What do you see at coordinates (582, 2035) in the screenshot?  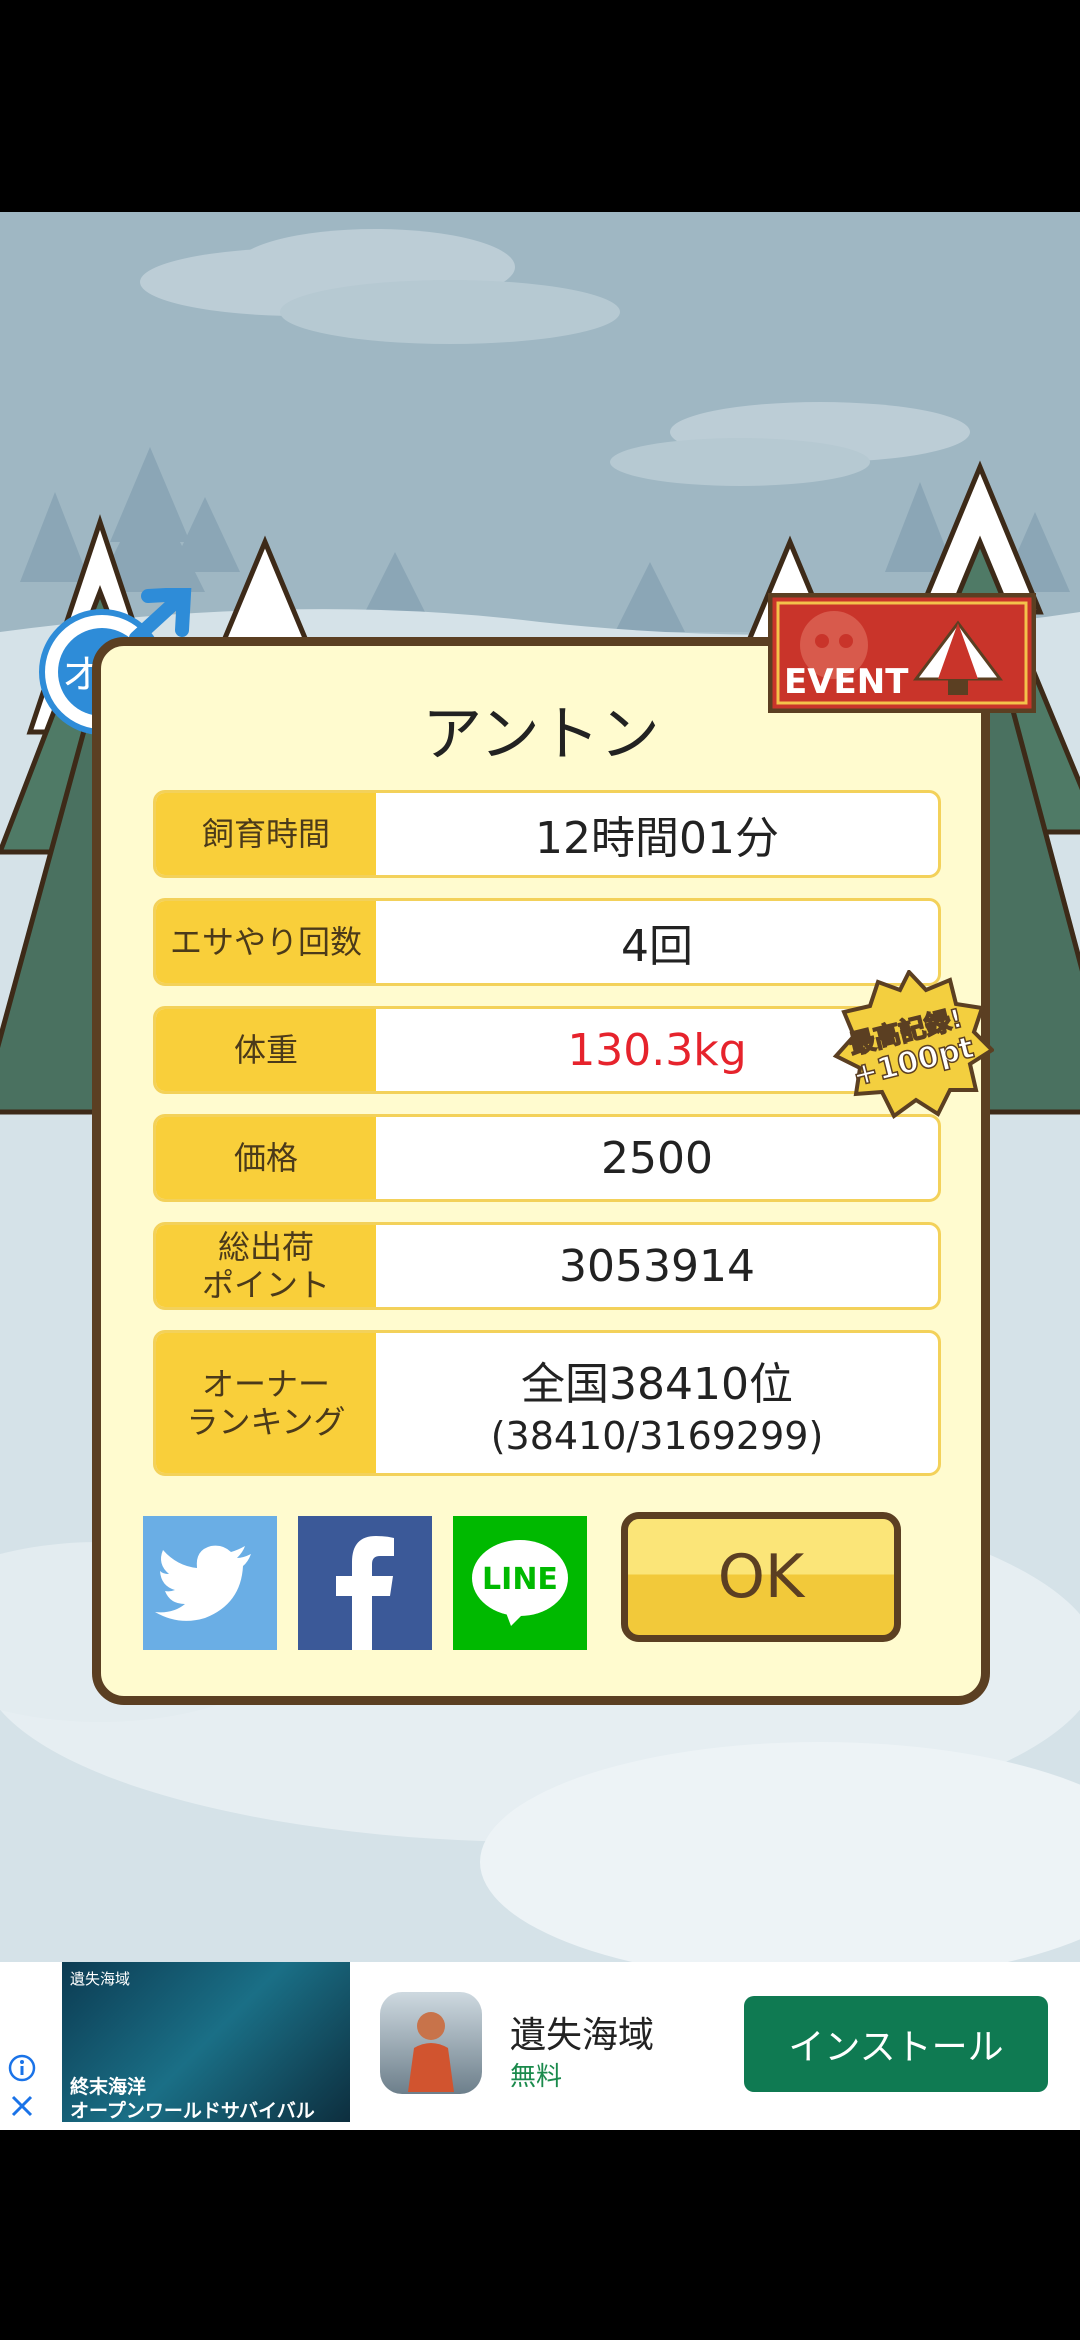 I see `ad-app-name: 遺失海域` at bounding box center [582, 2035].